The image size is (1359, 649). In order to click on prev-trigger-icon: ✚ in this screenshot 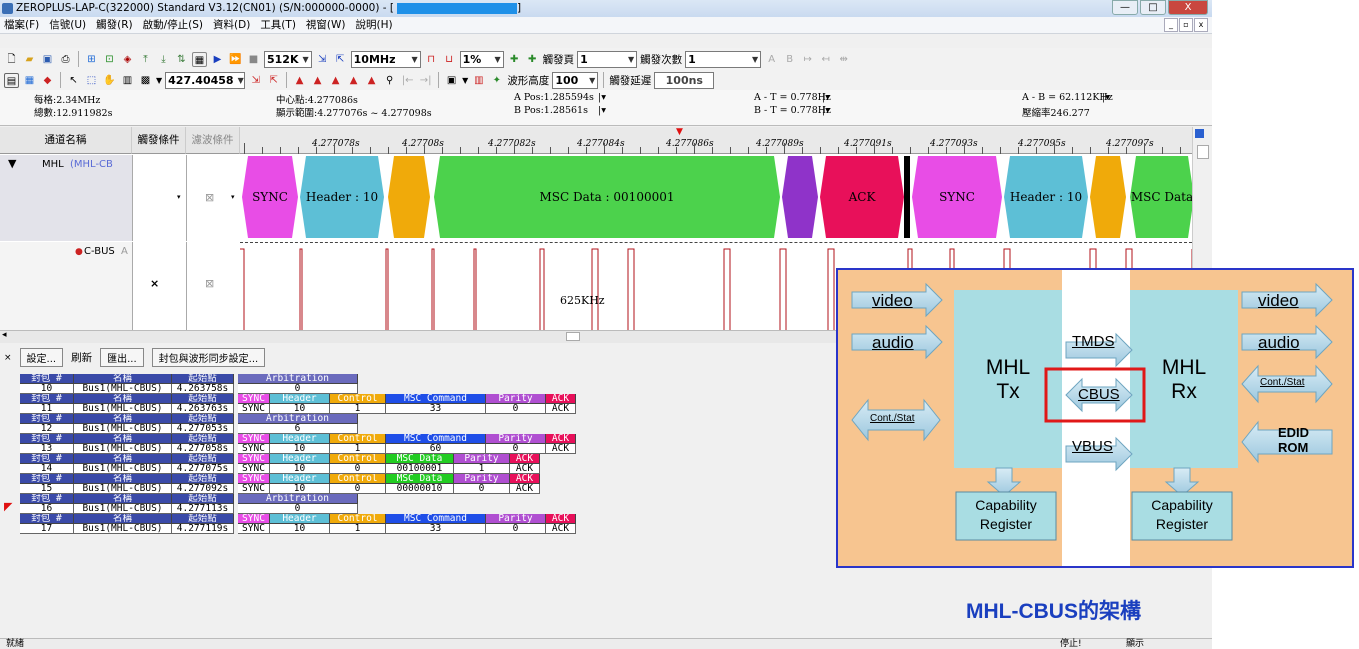, I will do `click(514, 59)`.